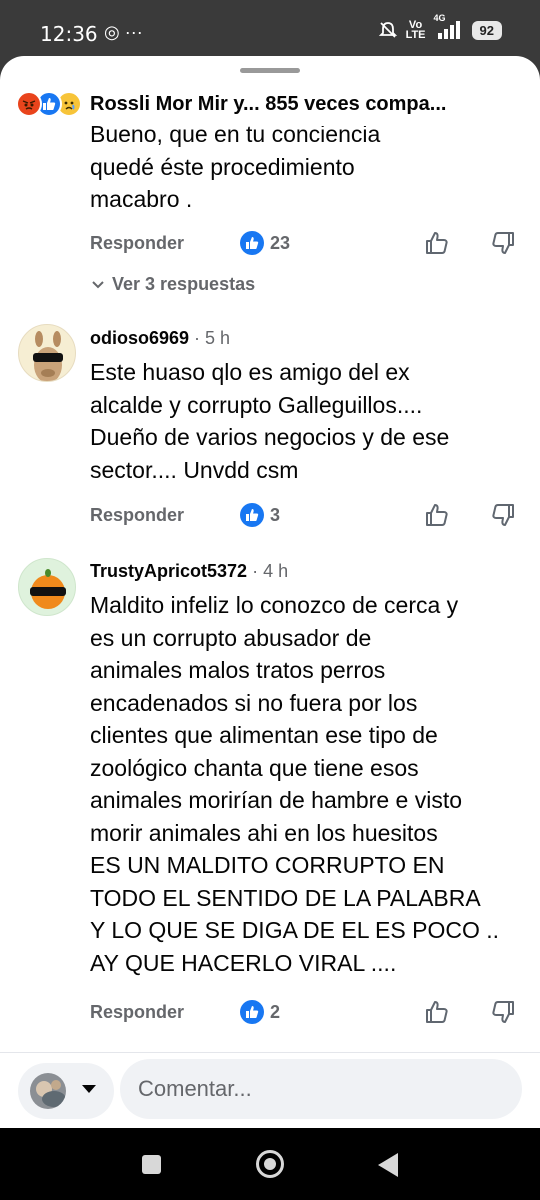  I want to click on comment-meta: TrustyApricot5372 · 4 h, so click(189, 571).